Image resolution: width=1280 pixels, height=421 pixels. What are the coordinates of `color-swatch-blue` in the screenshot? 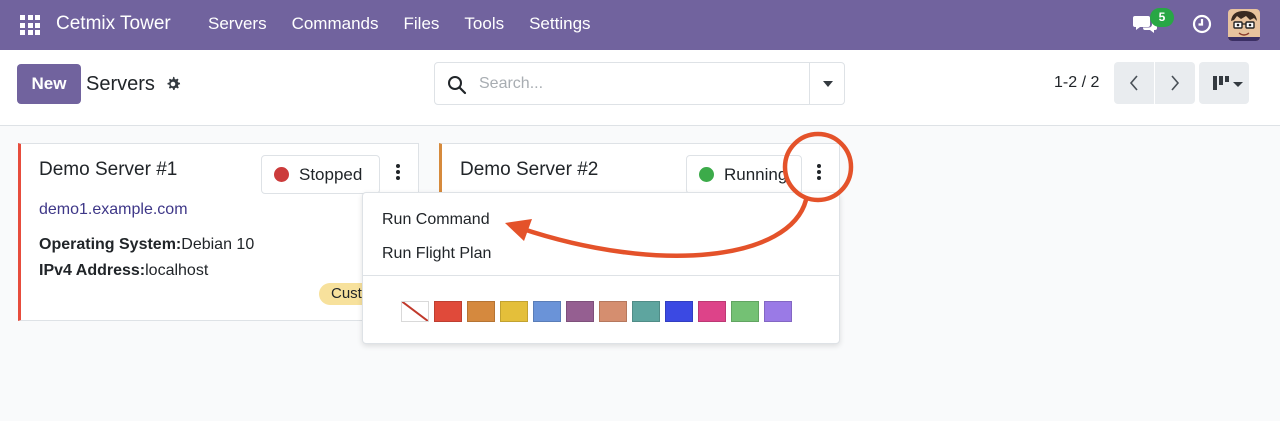 It's located at (679, 311).